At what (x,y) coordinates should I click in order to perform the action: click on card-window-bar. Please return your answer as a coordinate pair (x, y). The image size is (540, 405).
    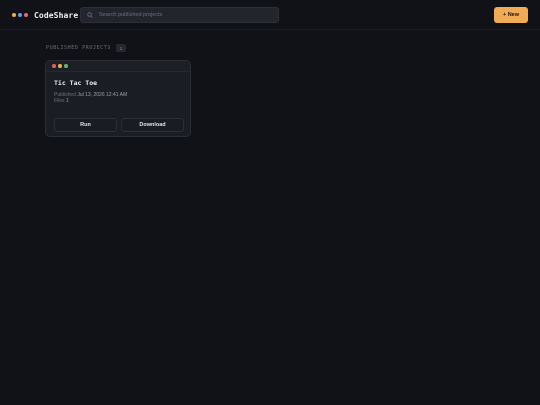
    Looking at the image, I should click on (118, 66).